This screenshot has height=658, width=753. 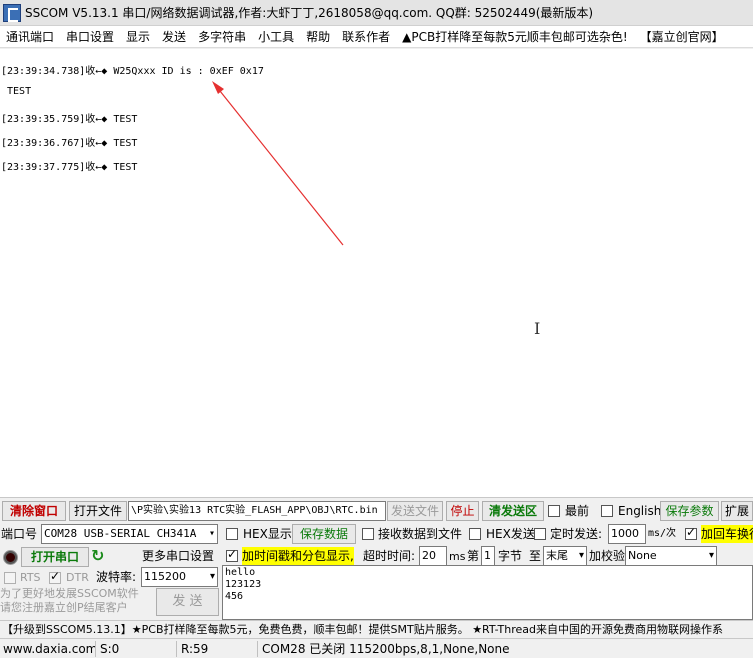 What do you see at coordinates (627, 534) in the screenshot?
I see `interval-input: 1000` at bounding box center [627, 534].